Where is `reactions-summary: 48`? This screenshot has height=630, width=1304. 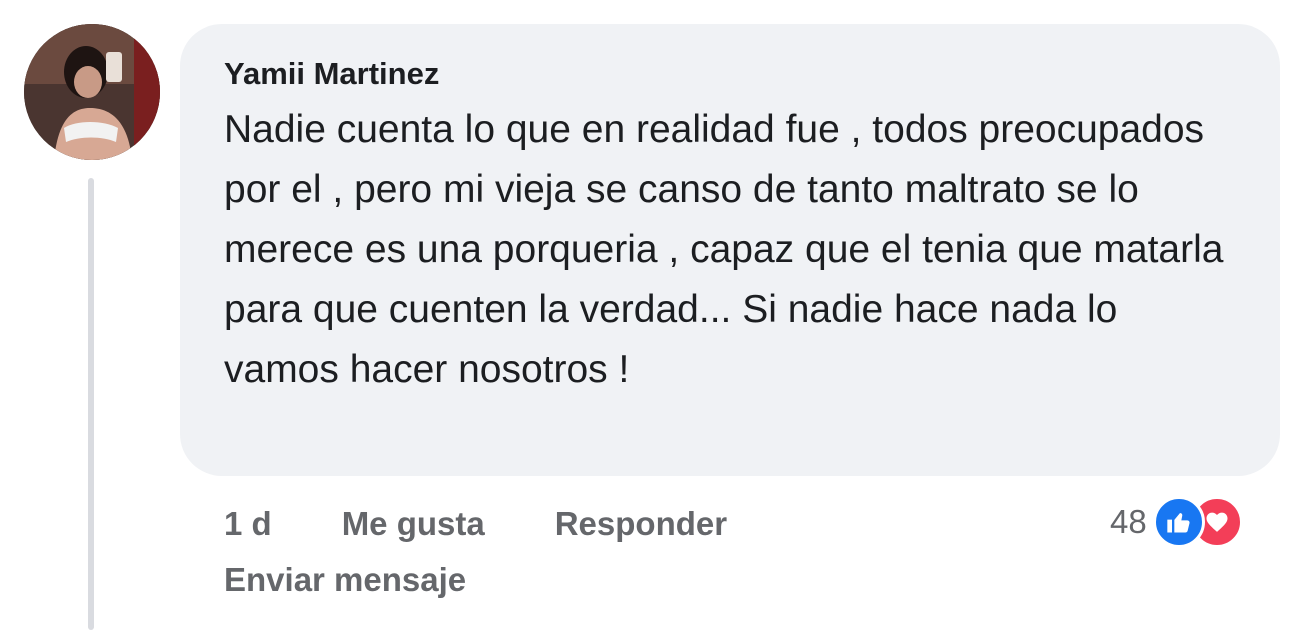 reactions-summary: 48 is located at coordinates (1176, 522).